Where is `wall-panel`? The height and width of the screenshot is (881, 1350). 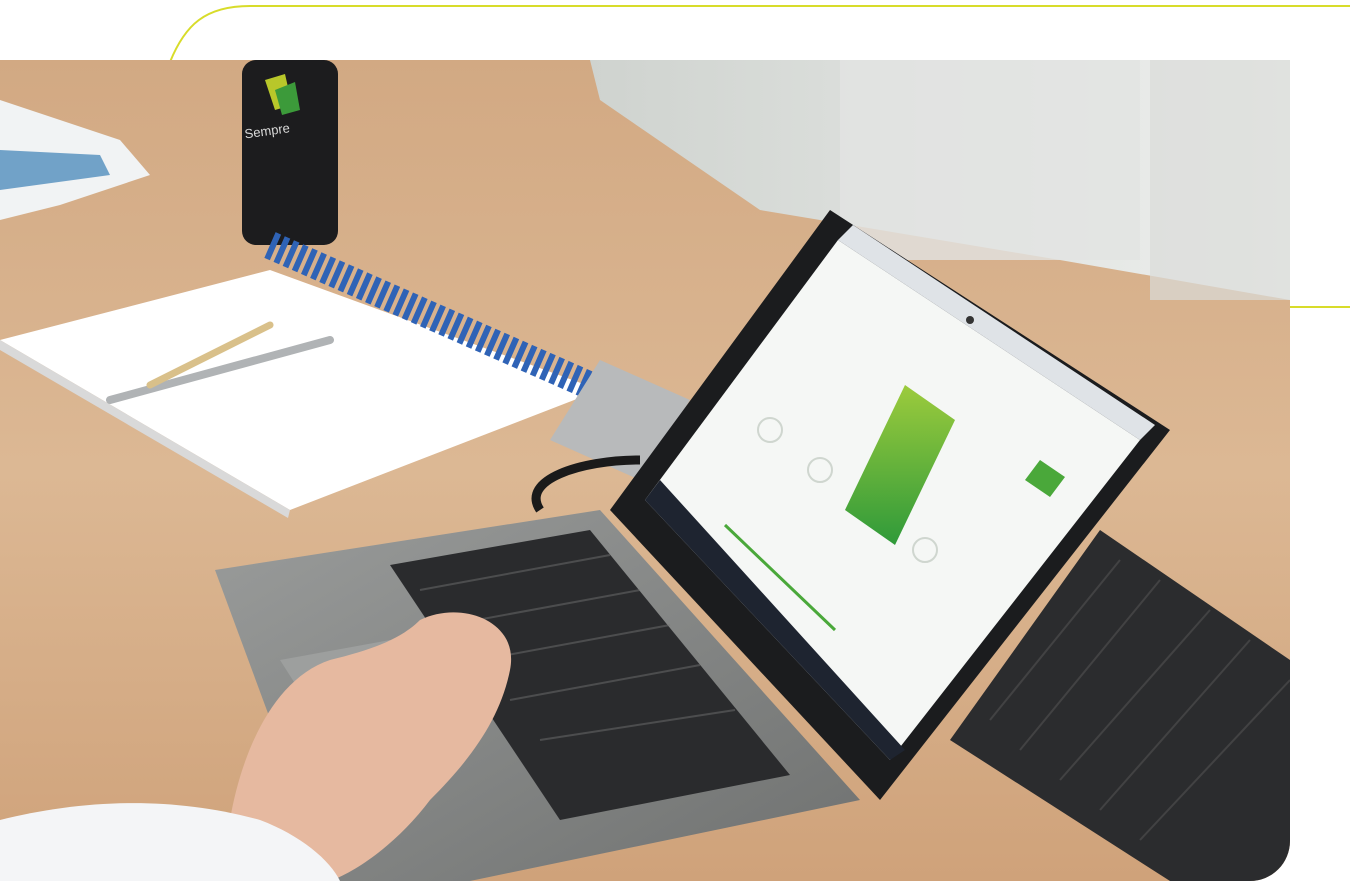
wall-panel is located at coordinates (990, 160).